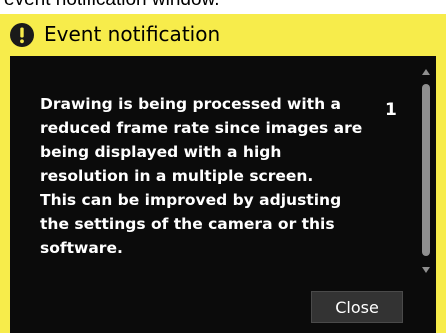  I want to click on dialog-title: Event notification, so click(132, 34).